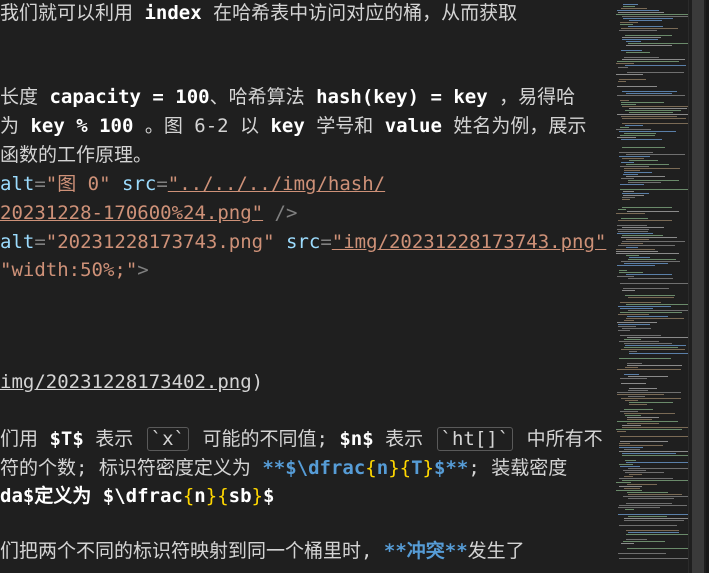  I want to click on inline-code: hash(key) = key, so click(402, 97).